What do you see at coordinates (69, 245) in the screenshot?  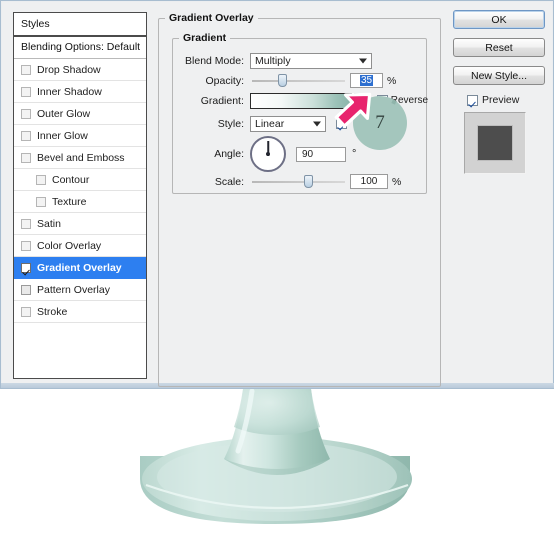 I see `sidebar-item-label: Color Overlay` at bounding box center [69, 245].